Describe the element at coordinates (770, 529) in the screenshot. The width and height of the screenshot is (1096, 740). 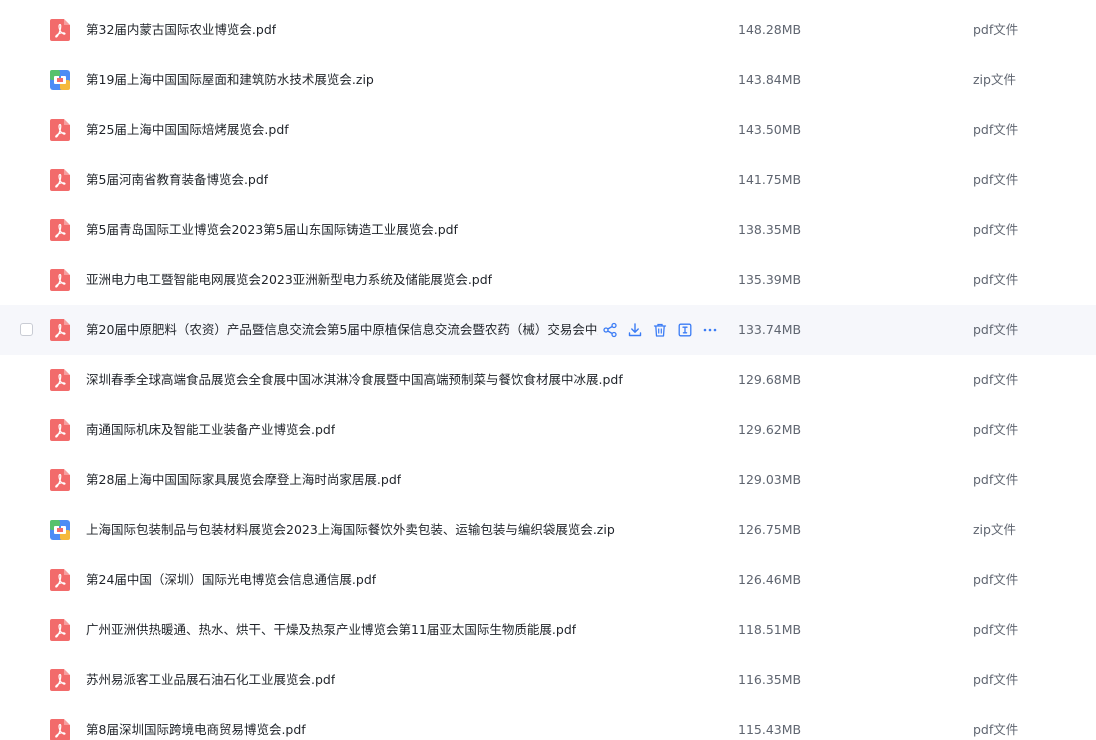
I see `file-size: 126.75MB` at that location.